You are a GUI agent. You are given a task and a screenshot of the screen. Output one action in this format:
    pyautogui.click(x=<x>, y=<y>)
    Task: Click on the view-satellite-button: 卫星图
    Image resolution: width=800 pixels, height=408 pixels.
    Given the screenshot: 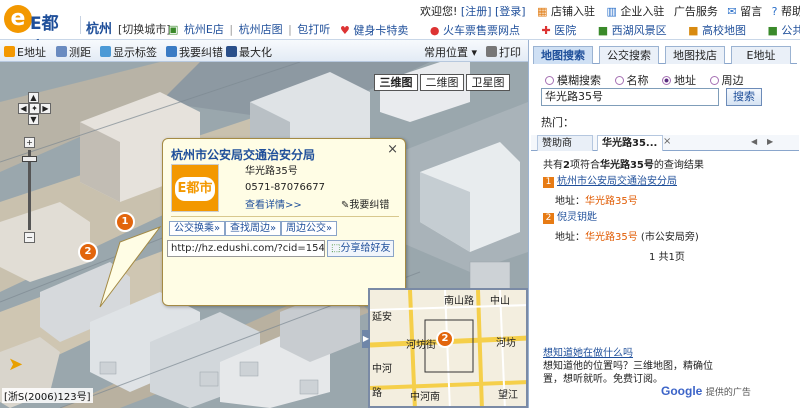 What is the action you would take?
    pyautogui.click(x=488, y=82)
    